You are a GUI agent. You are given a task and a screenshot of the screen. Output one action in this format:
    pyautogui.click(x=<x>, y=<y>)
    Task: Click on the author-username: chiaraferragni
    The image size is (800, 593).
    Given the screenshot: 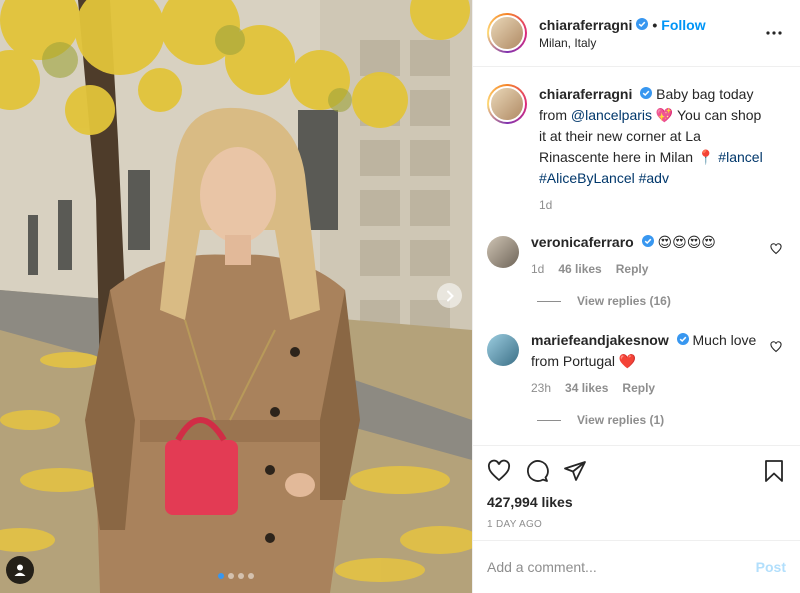 What is the action you would take?
    pyautogui.click(x=585, y=25)
    